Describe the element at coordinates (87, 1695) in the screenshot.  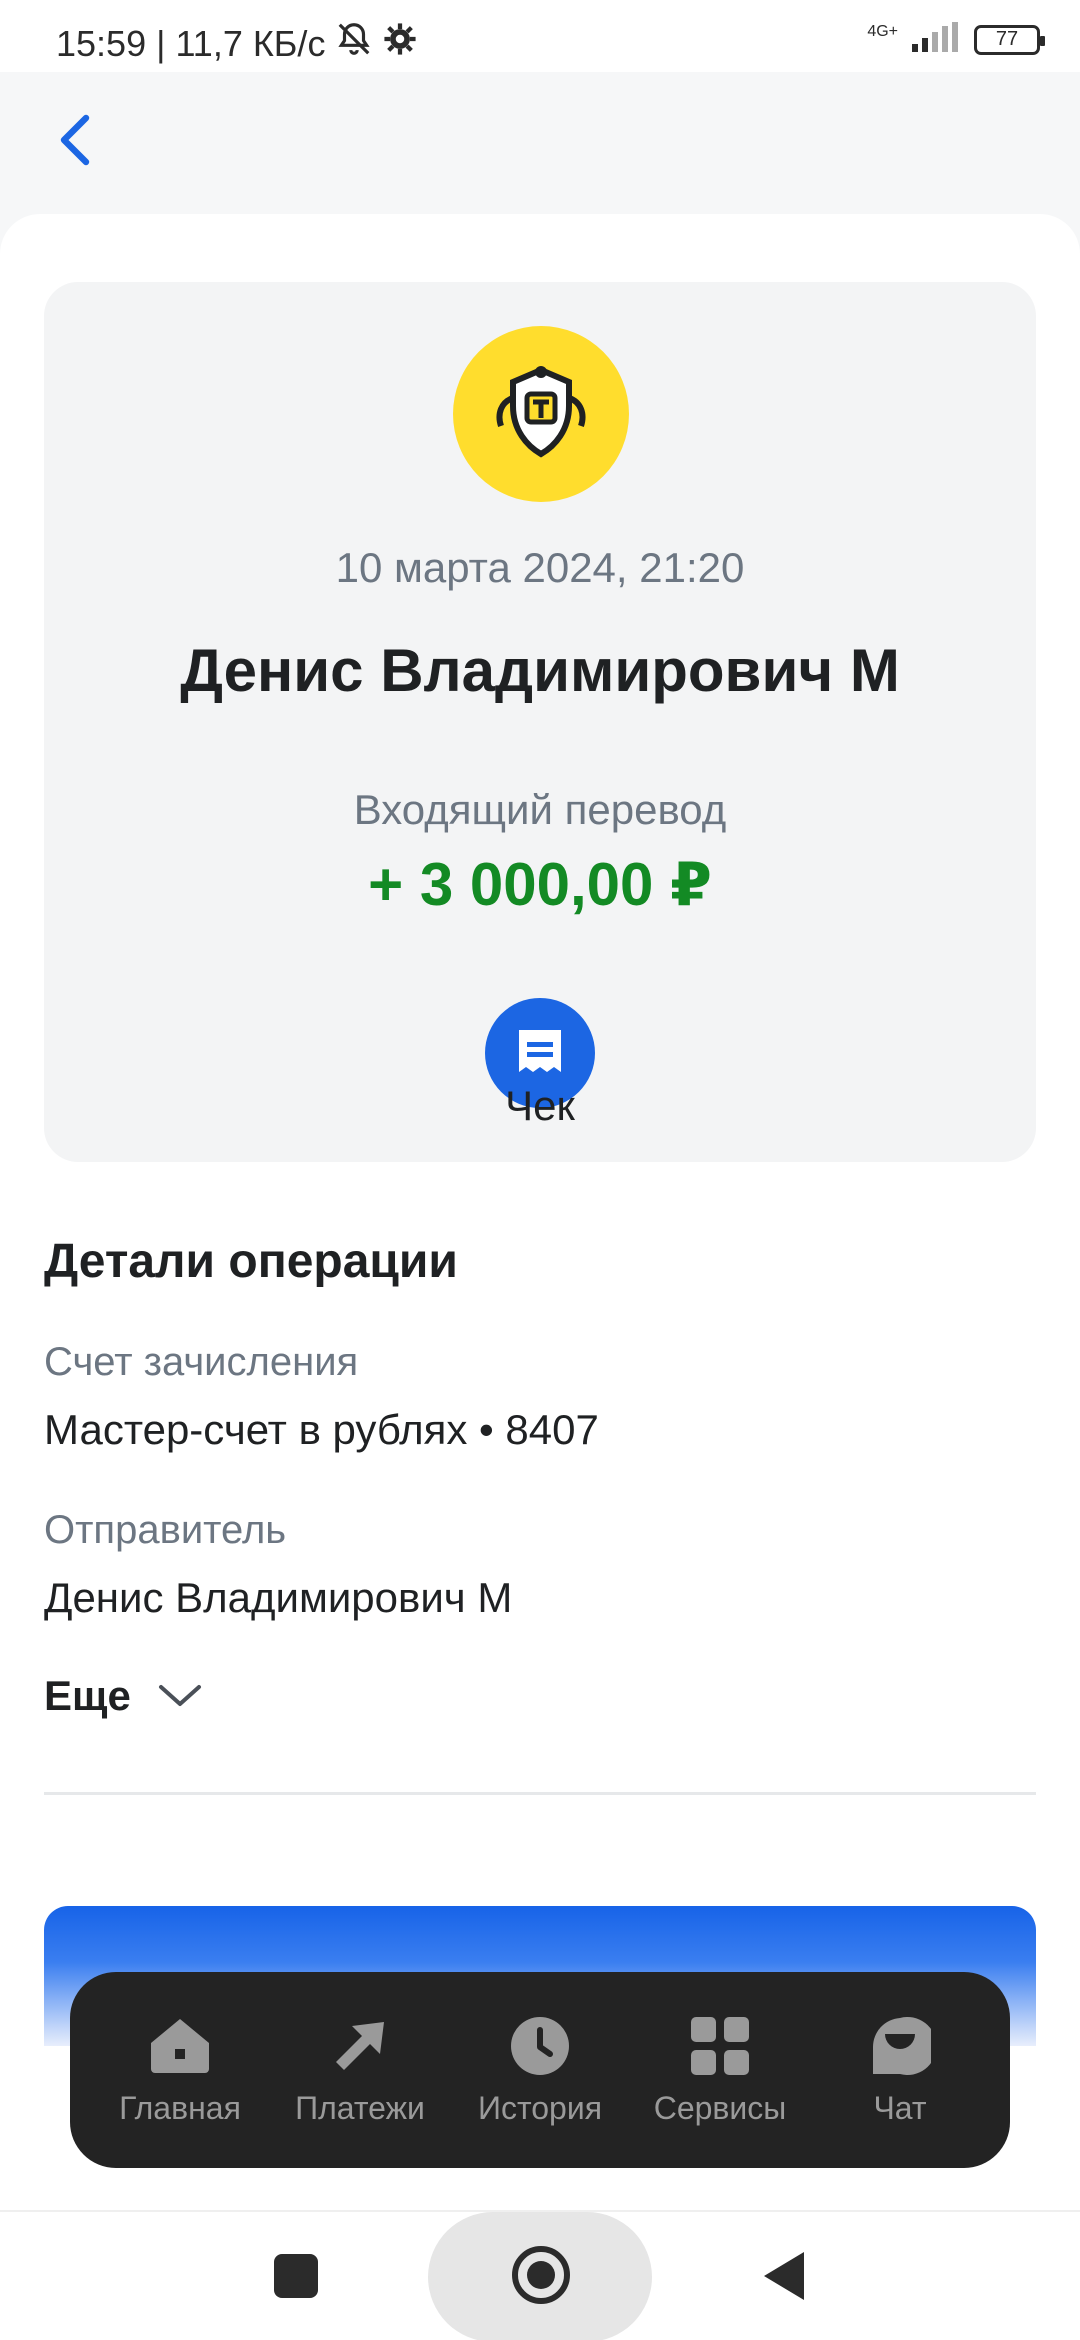
I see `more-label: Еще` at that location.